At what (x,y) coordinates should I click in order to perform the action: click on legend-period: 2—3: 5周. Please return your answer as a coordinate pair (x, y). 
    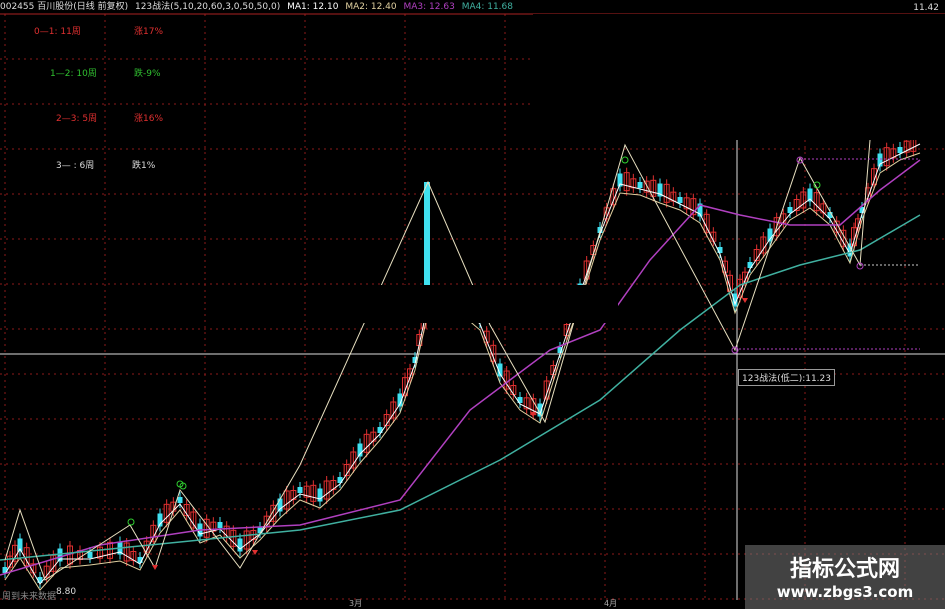
    Looking at the image, I should click on (77, 119).